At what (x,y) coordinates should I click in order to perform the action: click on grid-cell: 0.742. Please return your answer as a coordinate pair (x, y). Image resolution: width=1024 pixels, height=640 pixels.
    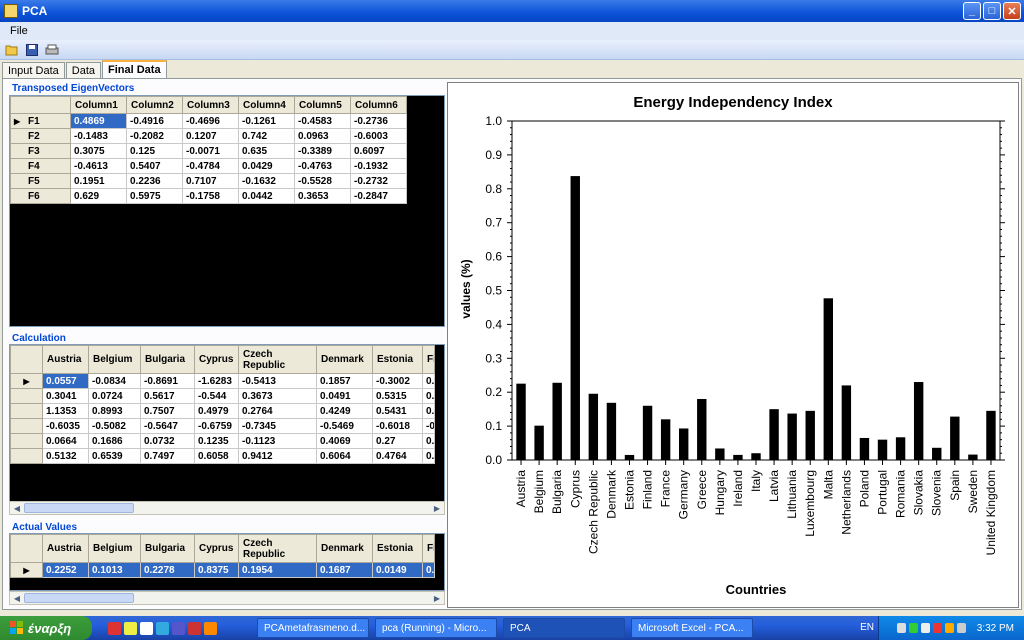
    Looking at the image, I should click on (266, 136).